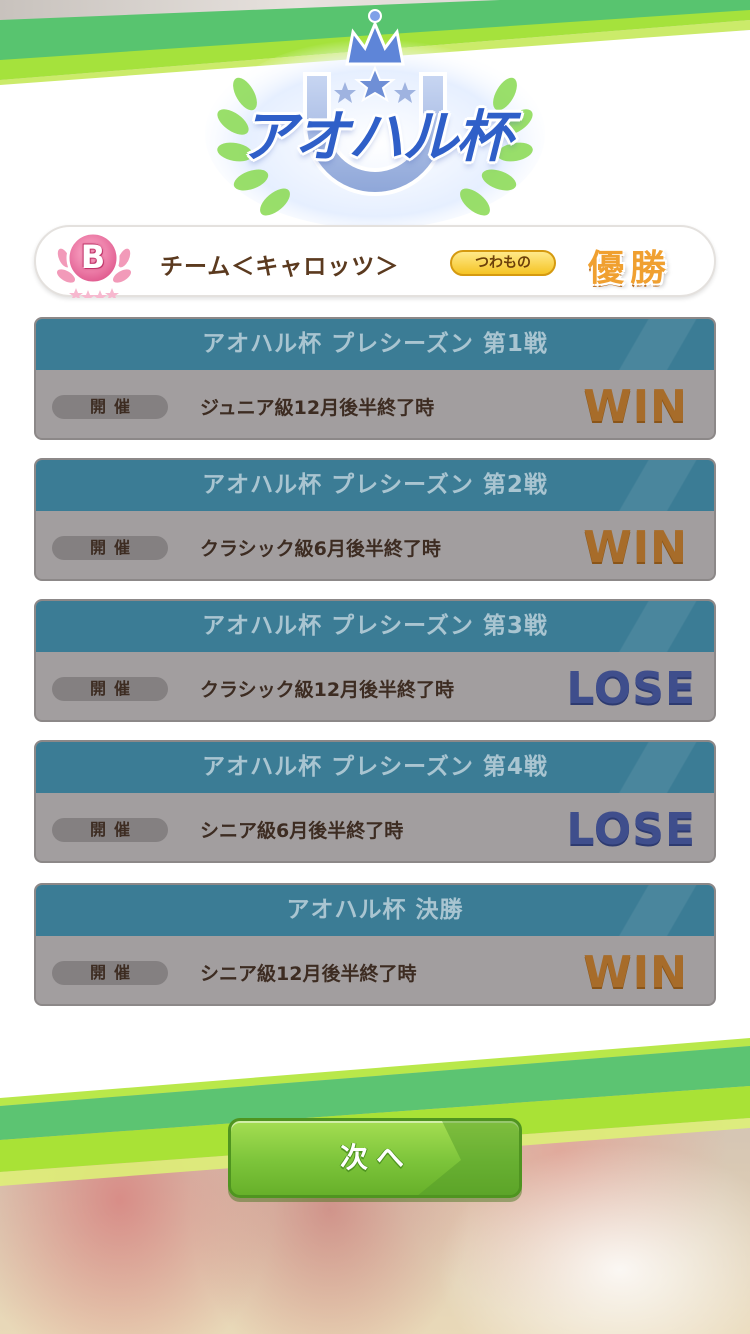 The width and height of the screenshot is (750, 1334). I want to click on race-timing: シニア級6月後半終了時, so click(302, 831).